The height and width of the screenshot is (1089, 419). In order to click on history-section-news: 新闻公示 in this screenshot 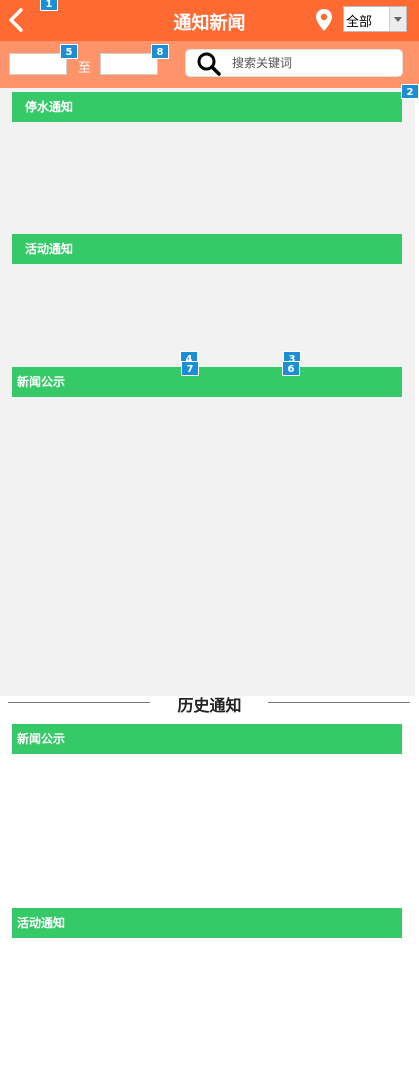, I will do `click(207, 739)`.